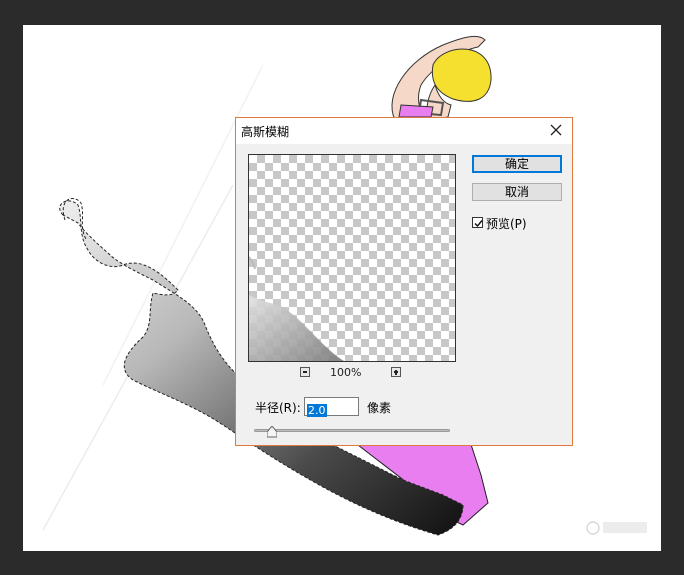 The image size is (684, 575). What do you see at coordinates (396, 372) in the screenshot?
I see `zoom-in-icon` at bounding box center [396, 372].